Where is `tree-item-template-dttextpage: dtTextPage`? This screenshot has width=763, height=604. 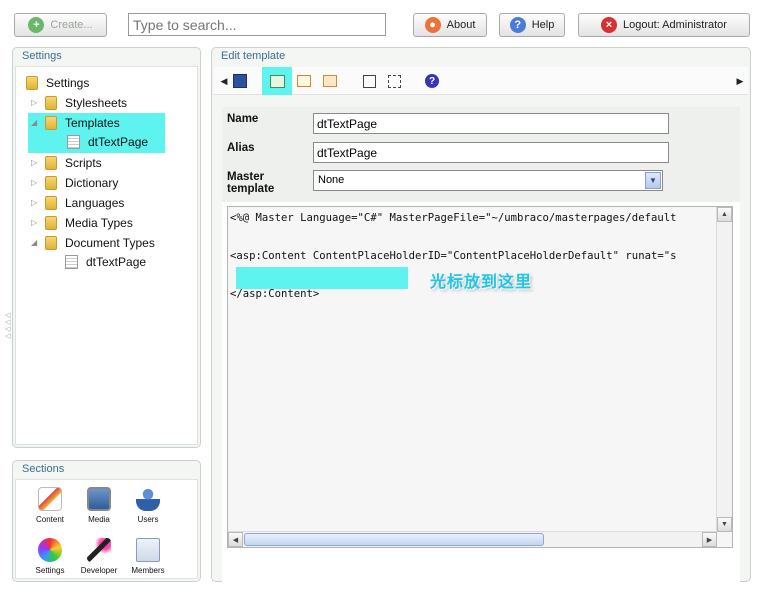 tree-item-template-dttextpage: dtTextPage is located at coordinates (107, 142).